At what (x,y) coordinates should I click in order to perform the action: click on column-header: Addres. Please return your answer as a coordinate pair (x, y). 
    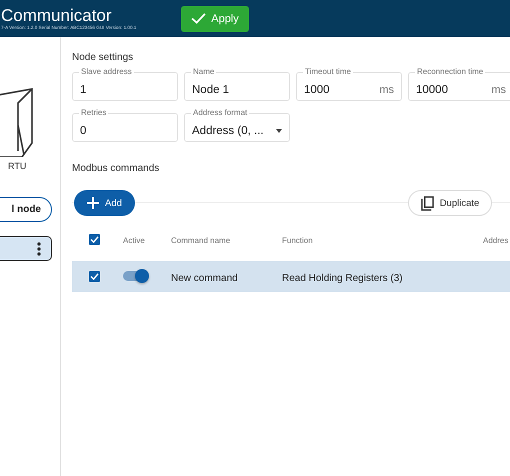
    Looking at the image, I should click on (495, 240).